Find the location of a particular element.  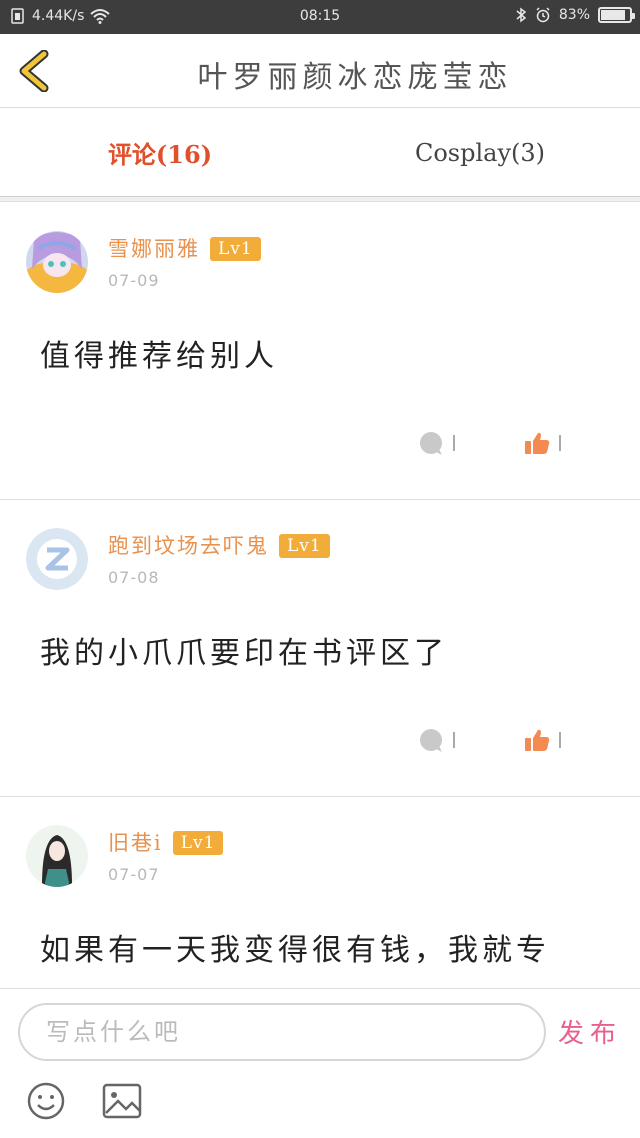

comment-date: 07-09 is located at coordinates (134, 280).